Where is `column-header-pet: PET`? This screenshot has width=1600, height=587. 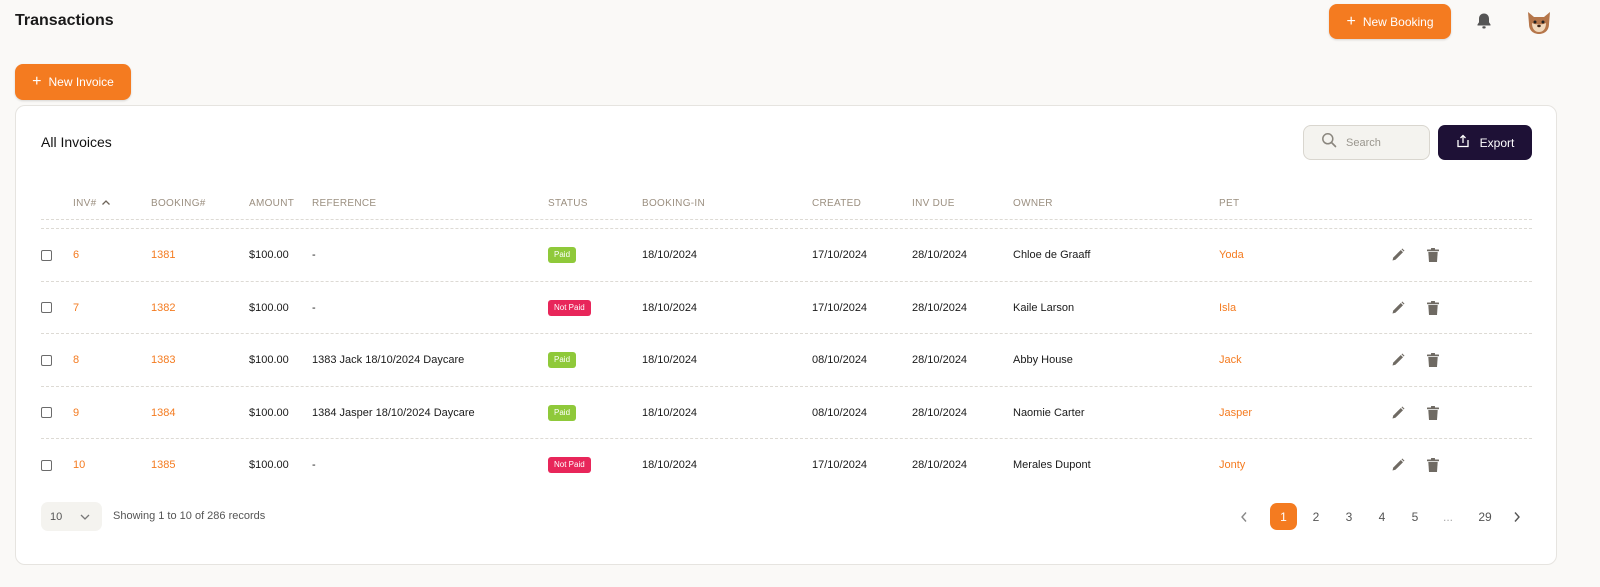
column-header-pet: PET is located at coordinates (1229, 203).